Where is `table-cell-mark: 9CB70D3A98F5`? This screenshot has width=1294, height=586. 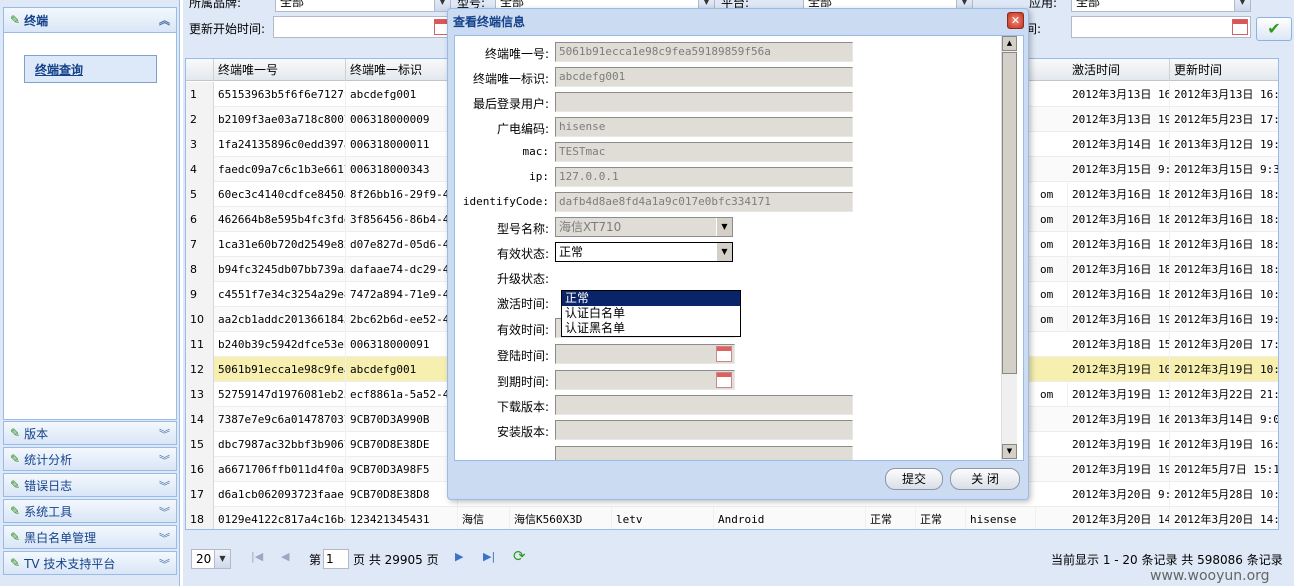
table-cell-mark: 9CB70D3A98F5 is located at coordinates (402, 469).